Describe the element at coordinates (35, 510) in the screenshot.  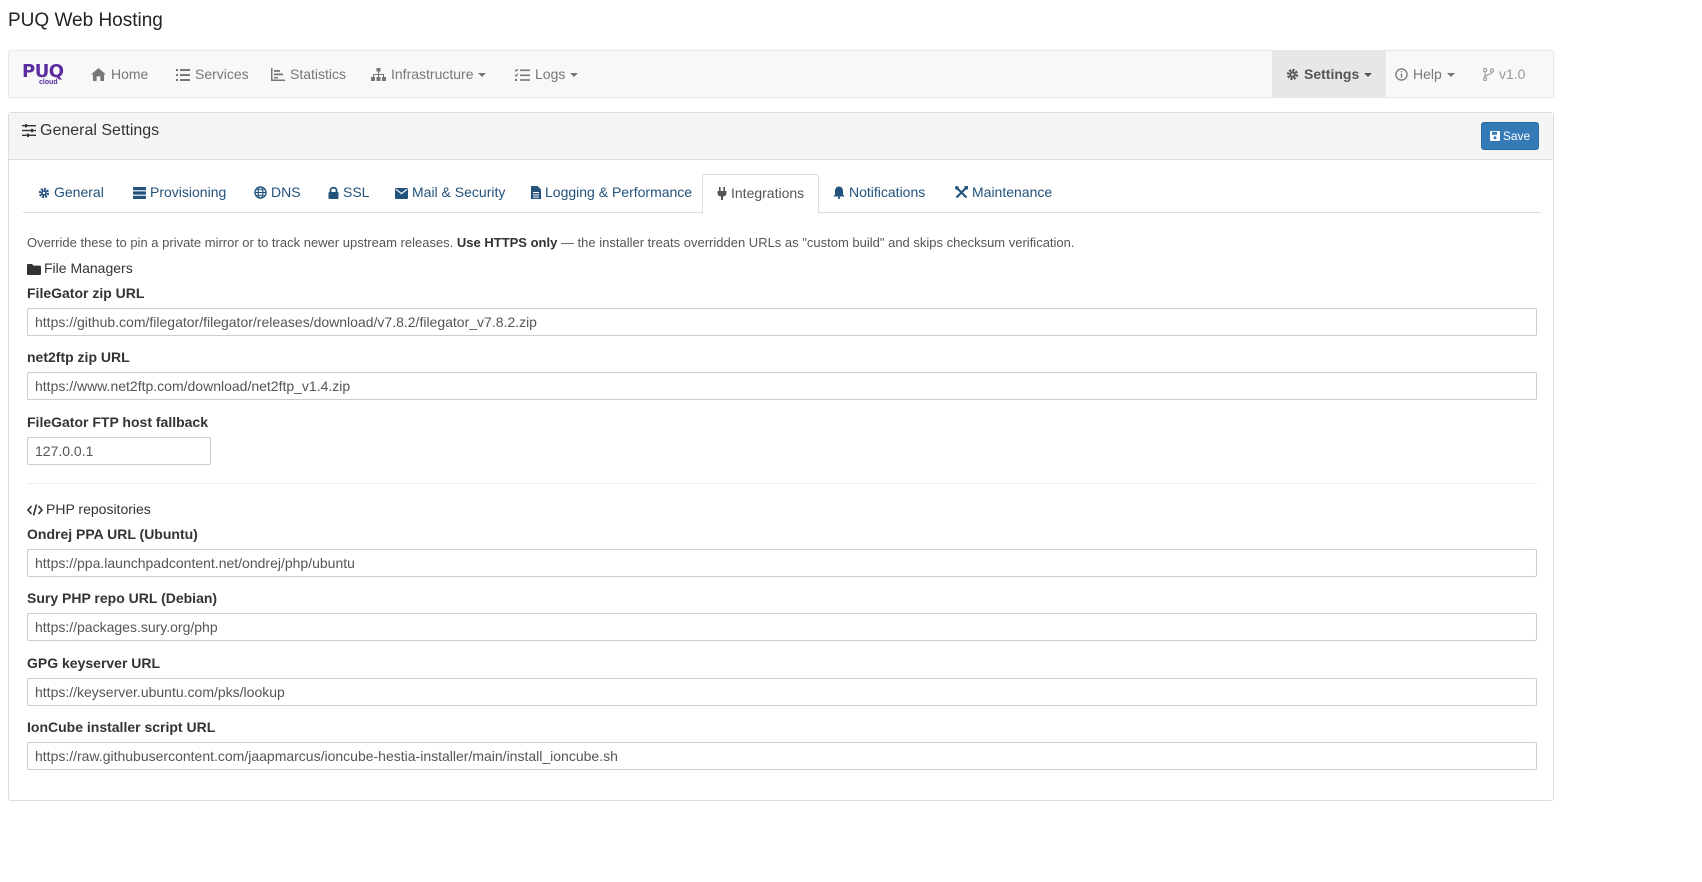
I see `code-icon` at that location.